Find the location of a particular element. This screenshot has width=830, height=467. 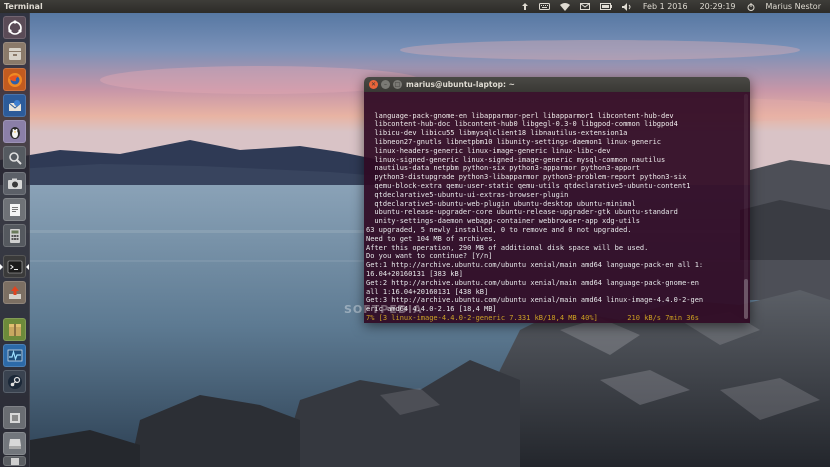

indicator-area: Feb 1 2016 20:29:19 Marius Nestor is located at coordinates (673, 6).